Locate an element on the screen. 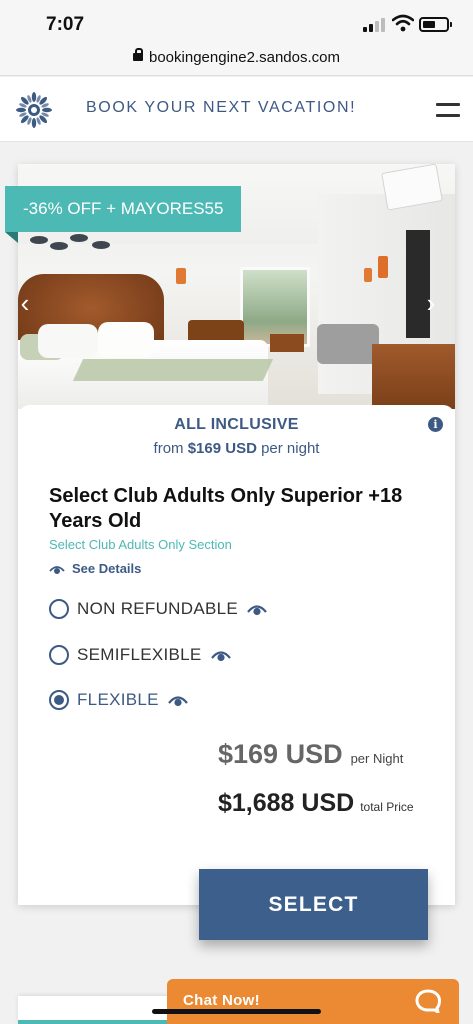 The image size is (473, 1024). promo-badge: -36% OFF + MAYORES55 is located at coordinates (123, 209).